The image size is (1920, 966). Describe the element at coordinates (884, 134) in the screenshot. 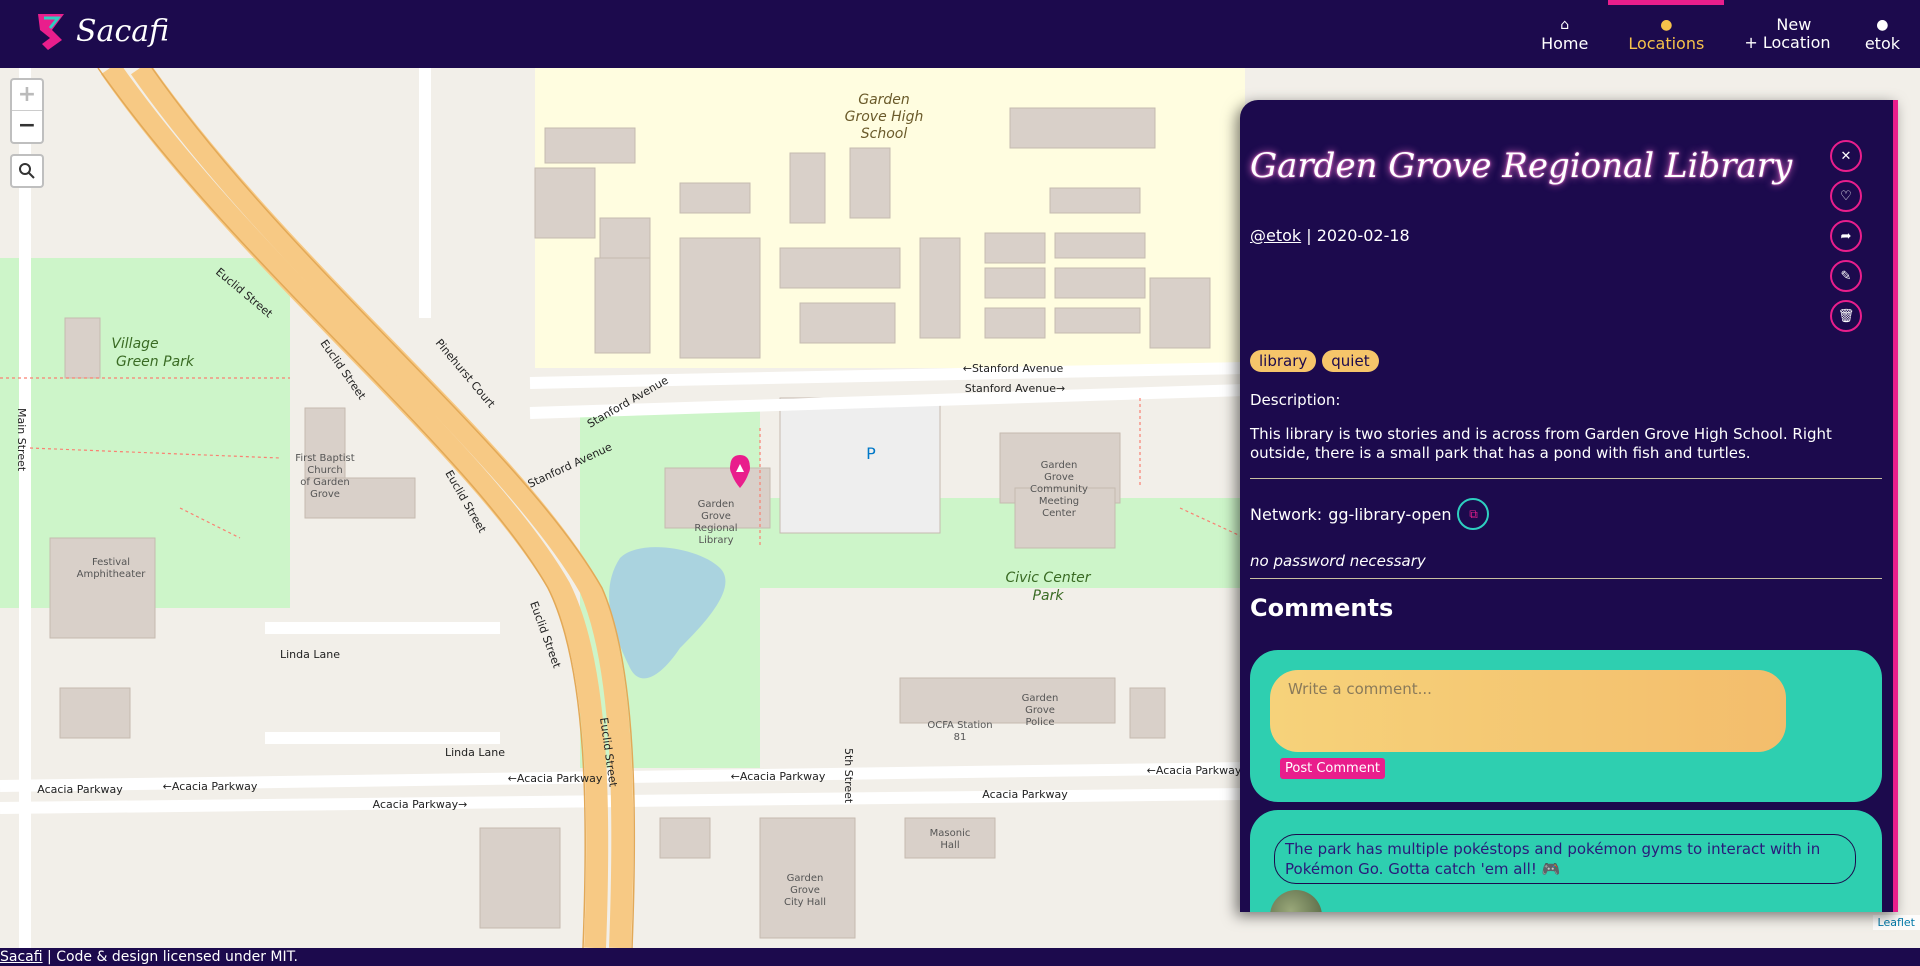

I see `svg-text: School` at that location.